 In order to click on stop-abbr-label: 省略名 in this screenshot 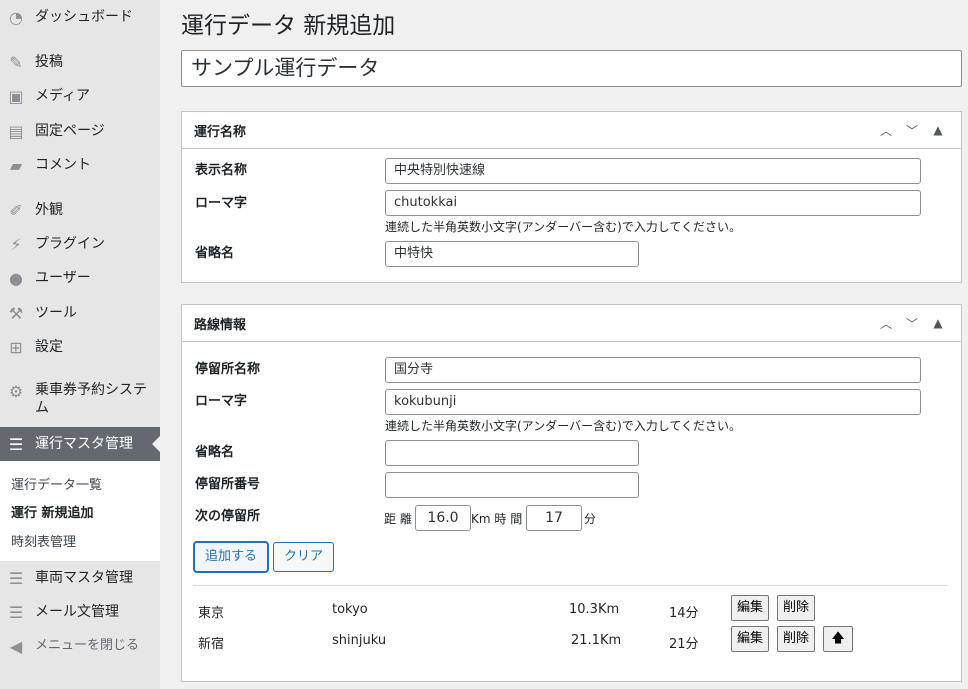, I will do `click(215, 452)`.